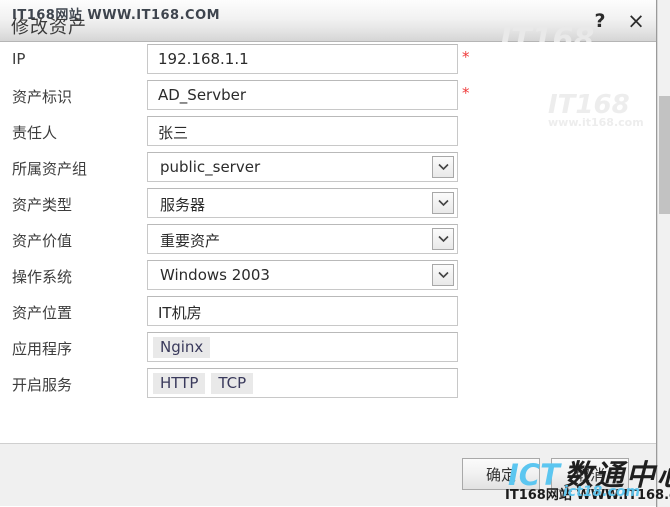  What do you see at coordinates (210, 167) in the screenshot?
I see `asset-group-select-value: public_server` at bounding box center [210, 167].